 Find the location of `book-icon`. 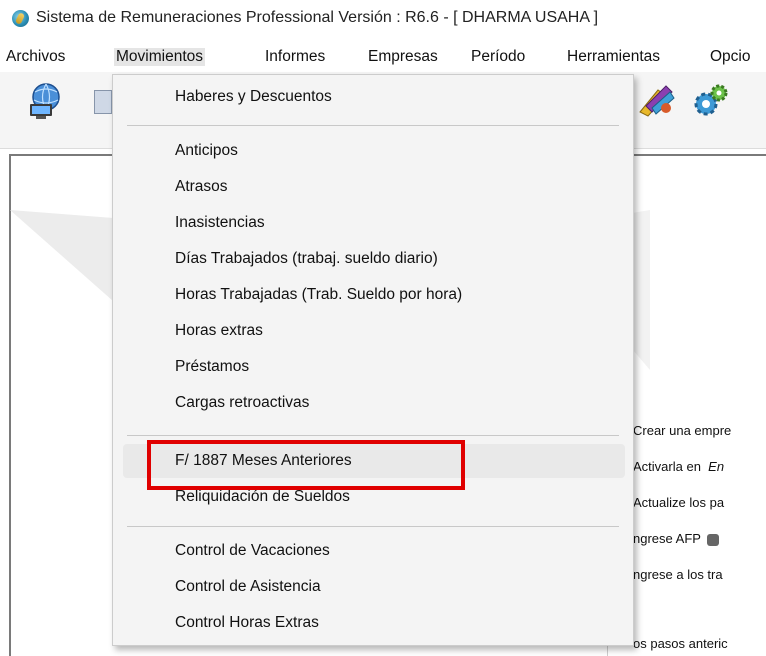

book-icon is located at coordinates (103, 102).